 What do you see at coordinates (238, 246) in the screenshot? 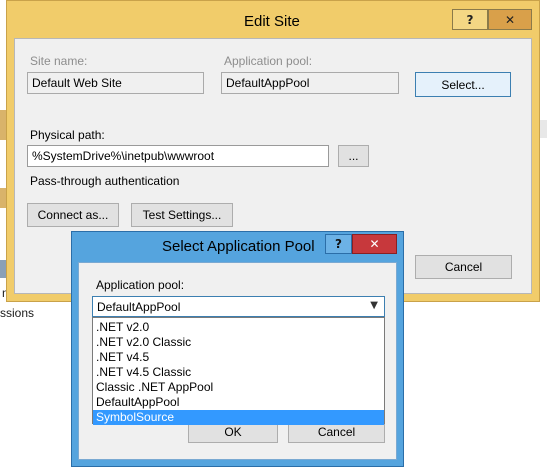
I see `select-pool-title: Select Application Pool` at bounding box center [238, 246].